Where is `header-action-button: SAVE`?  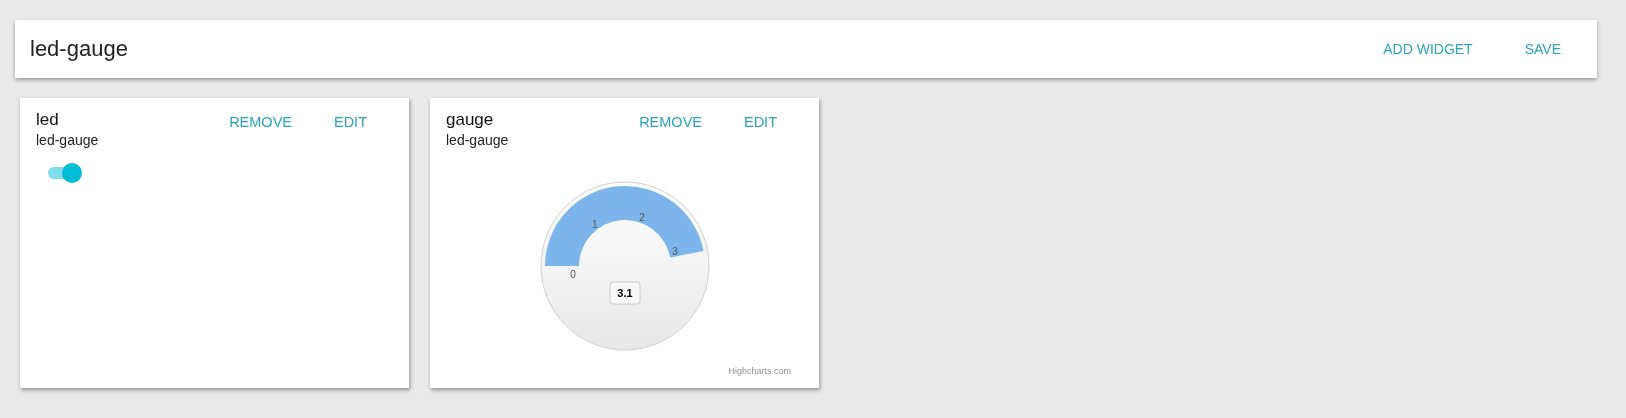
header-action-button: SAVE is located at coordinates (1542, 49).